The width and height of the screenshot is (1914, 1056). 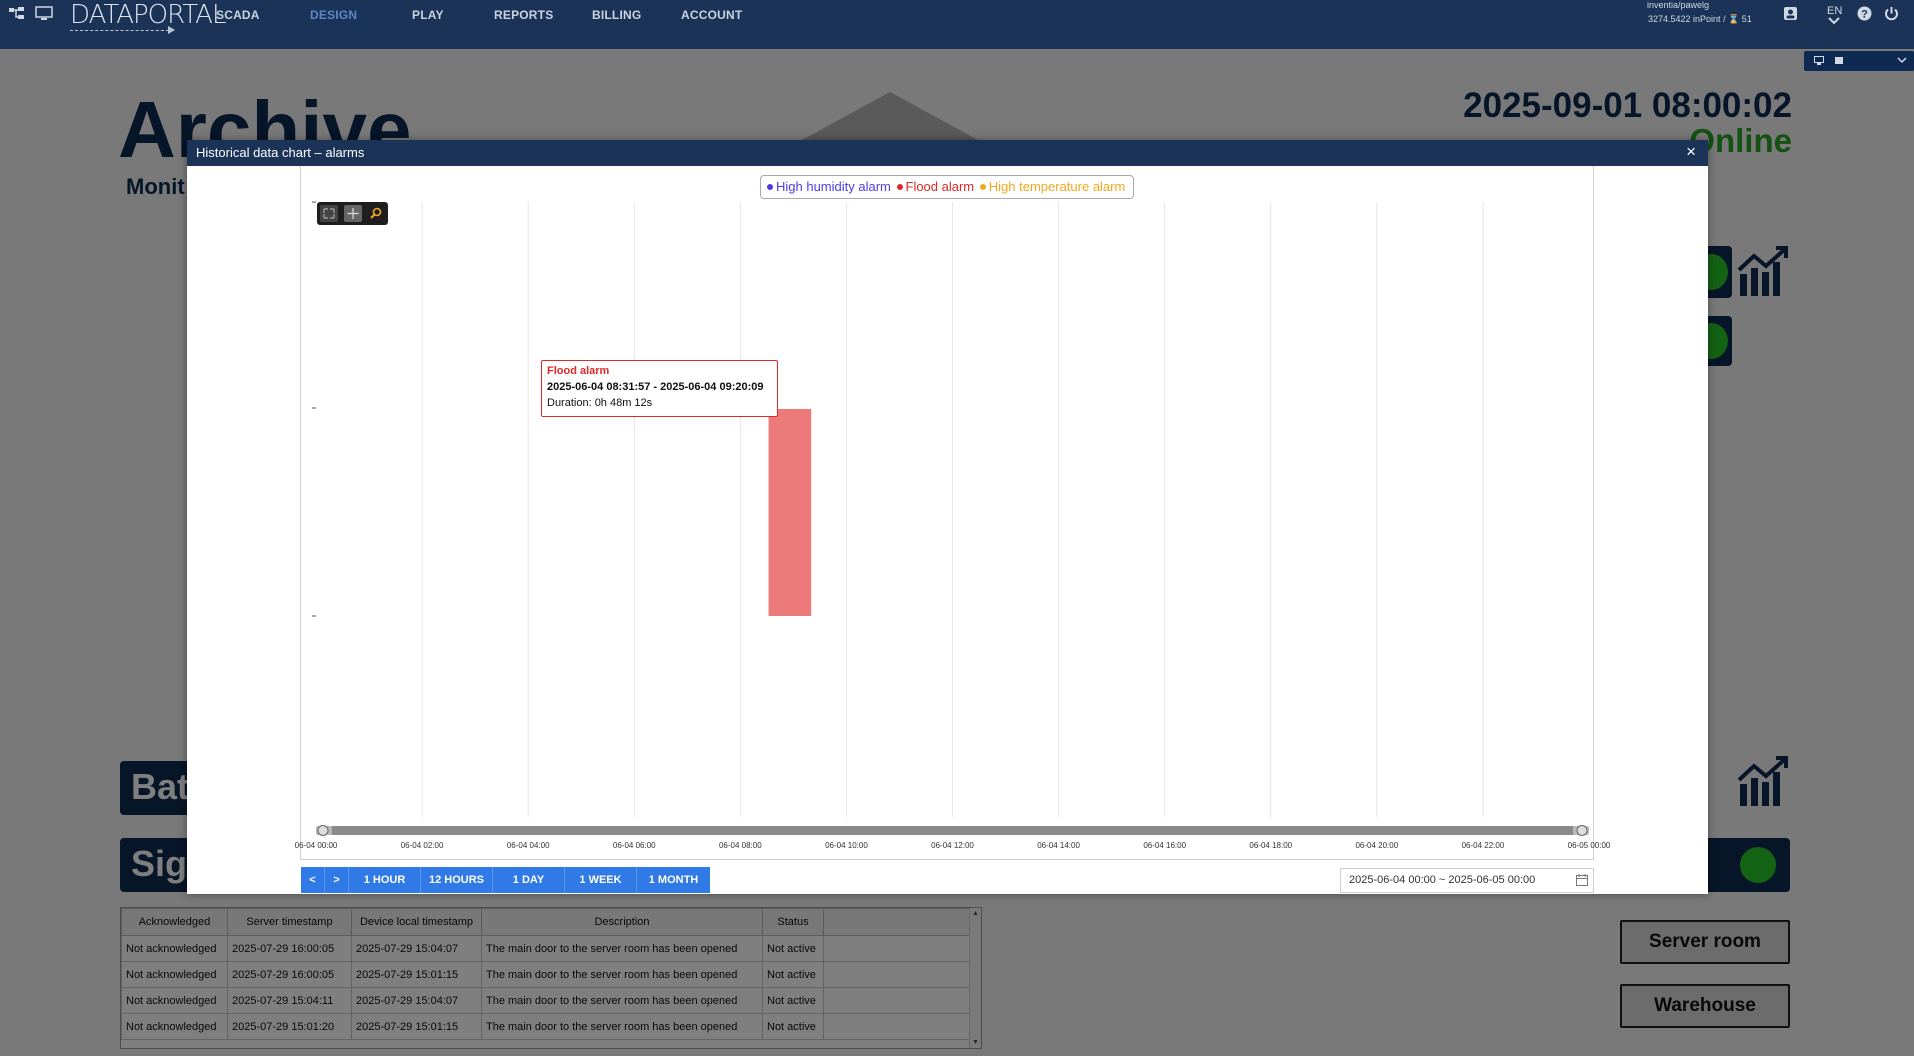 I want to click on x-tick-label: 06-04 00:00, so click(x=316, y=845).